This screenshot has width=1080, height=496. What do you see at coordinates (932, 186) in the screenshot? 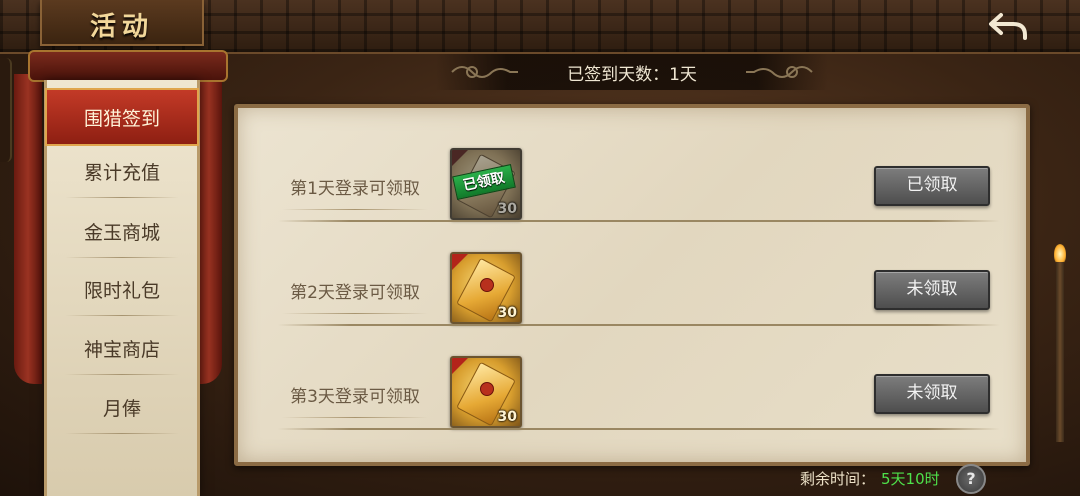
I see `claim-button: 已领取` at bounding box center [932, 186].